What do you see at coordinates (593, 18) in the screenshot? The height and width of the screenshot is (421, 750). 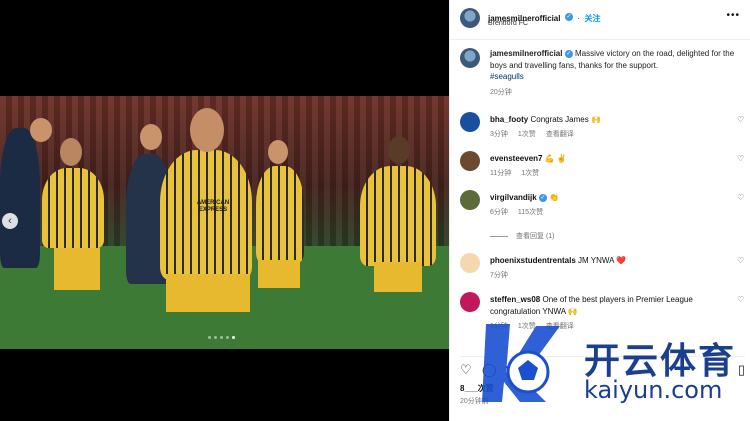 I see `follow-button: 关注` at bounding box center [593, 18].